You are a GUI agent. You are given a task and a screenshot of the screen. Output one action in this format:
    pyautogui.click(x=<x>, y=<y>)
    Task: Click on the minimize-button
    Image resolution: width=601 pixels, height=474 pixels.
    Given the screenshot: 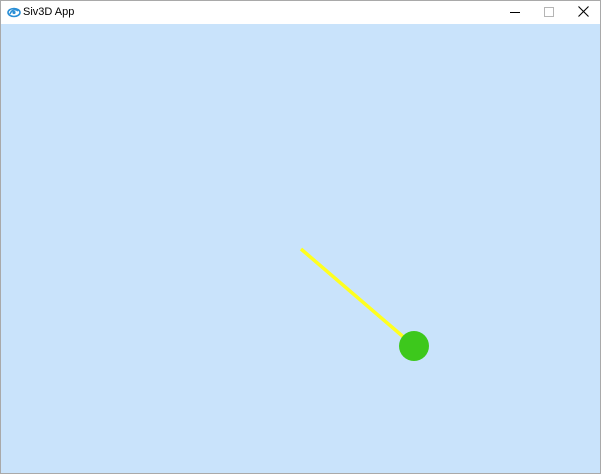 What is the action you would take?
    pyautogui.click(x=515, y=12)
    